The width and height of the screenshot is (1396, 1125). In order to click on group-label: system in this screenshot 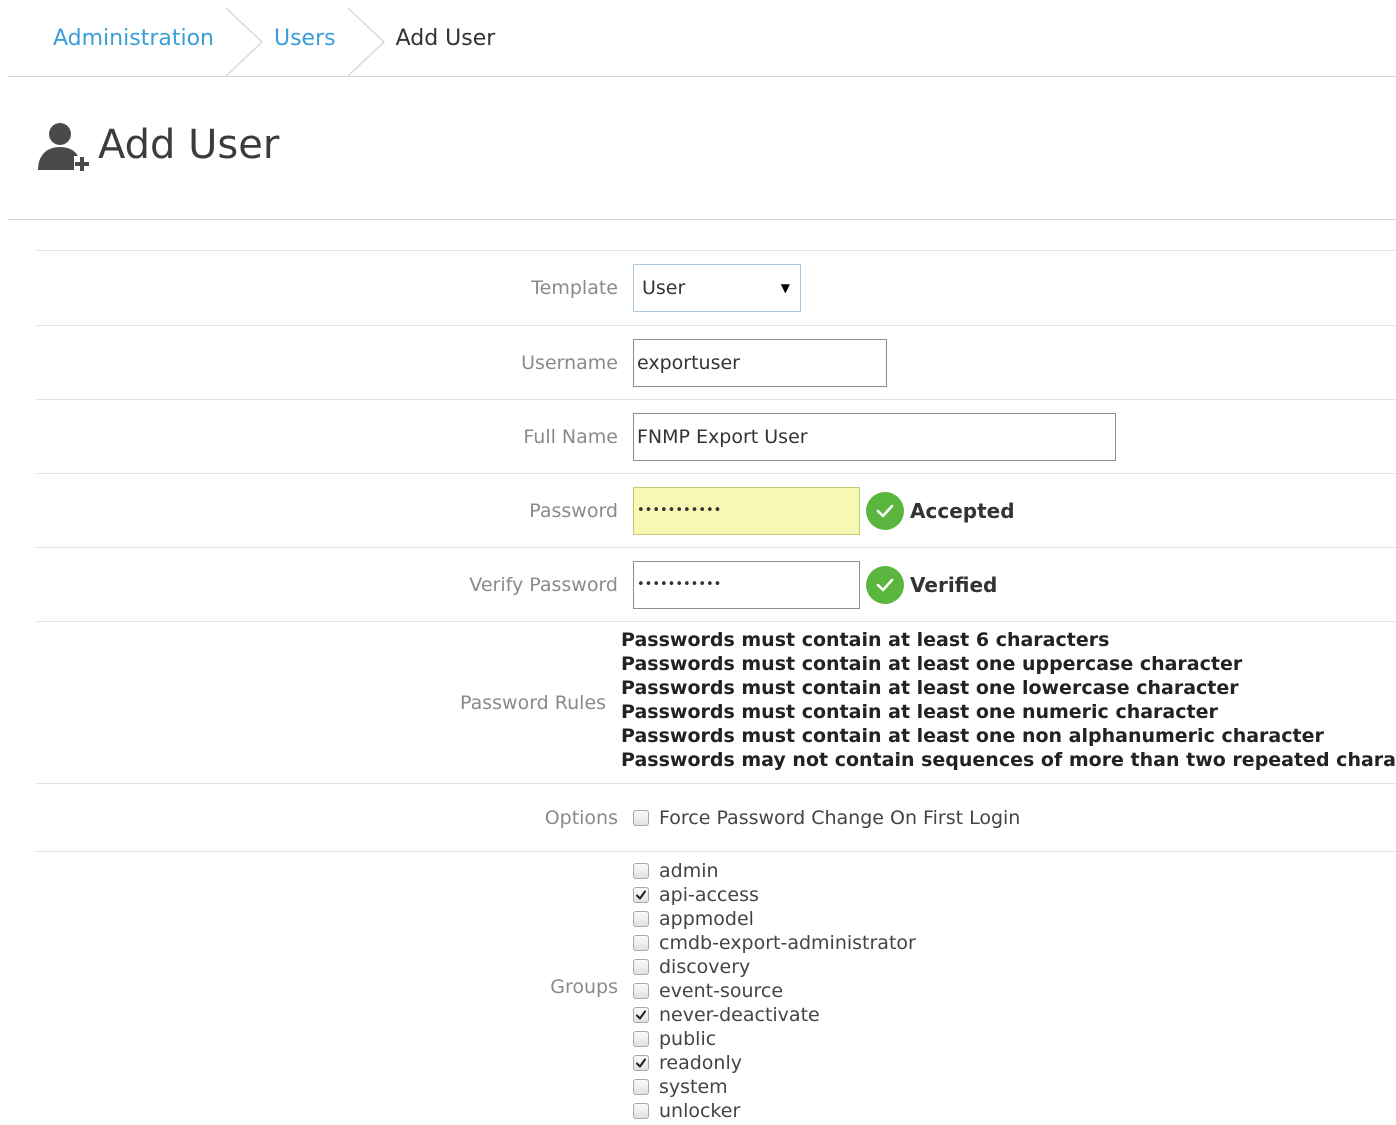, I will do `click(693, 1087)`.